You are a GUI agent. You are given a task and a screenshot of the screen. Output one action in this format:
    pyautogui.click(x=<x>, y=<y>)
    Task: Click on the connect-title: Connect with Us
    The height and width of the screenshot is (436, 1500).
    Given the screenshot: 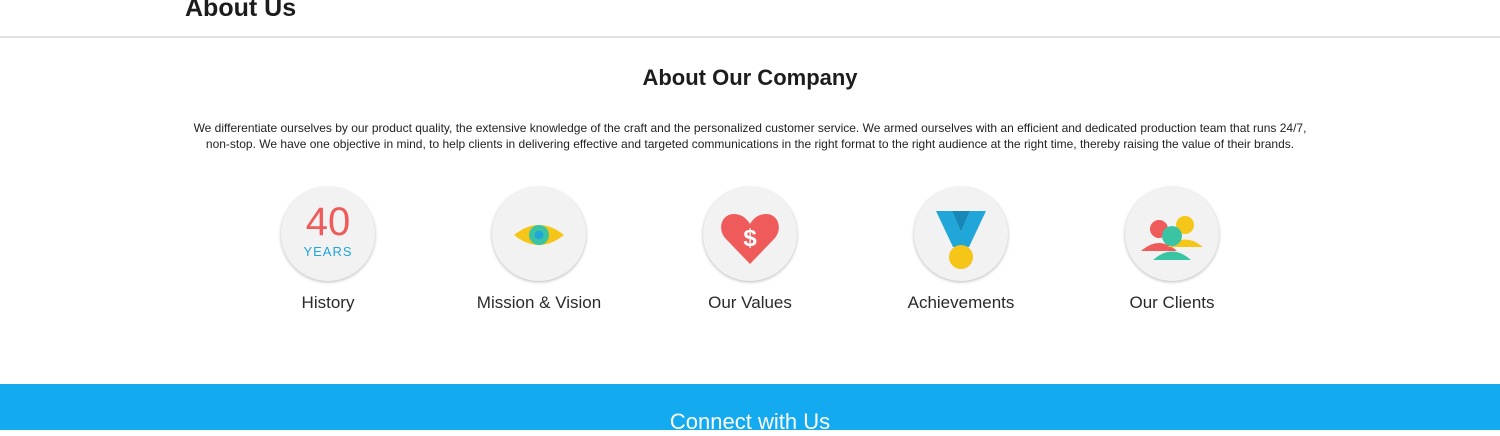 What is the action you would take?
    pyautogui.click(x=750, y=421)
    